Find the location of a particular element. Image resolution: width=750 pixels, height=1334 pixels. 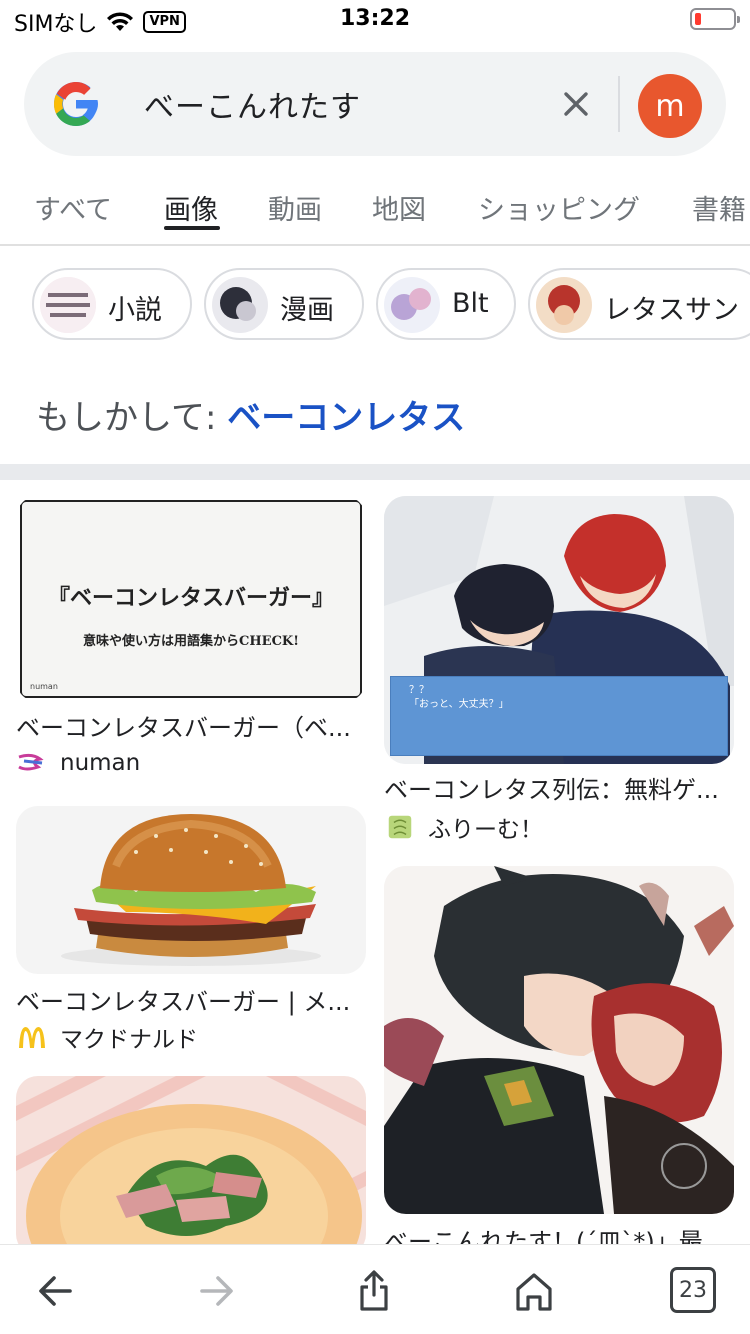

anime-illustration is located at coordinates (559, 1040).